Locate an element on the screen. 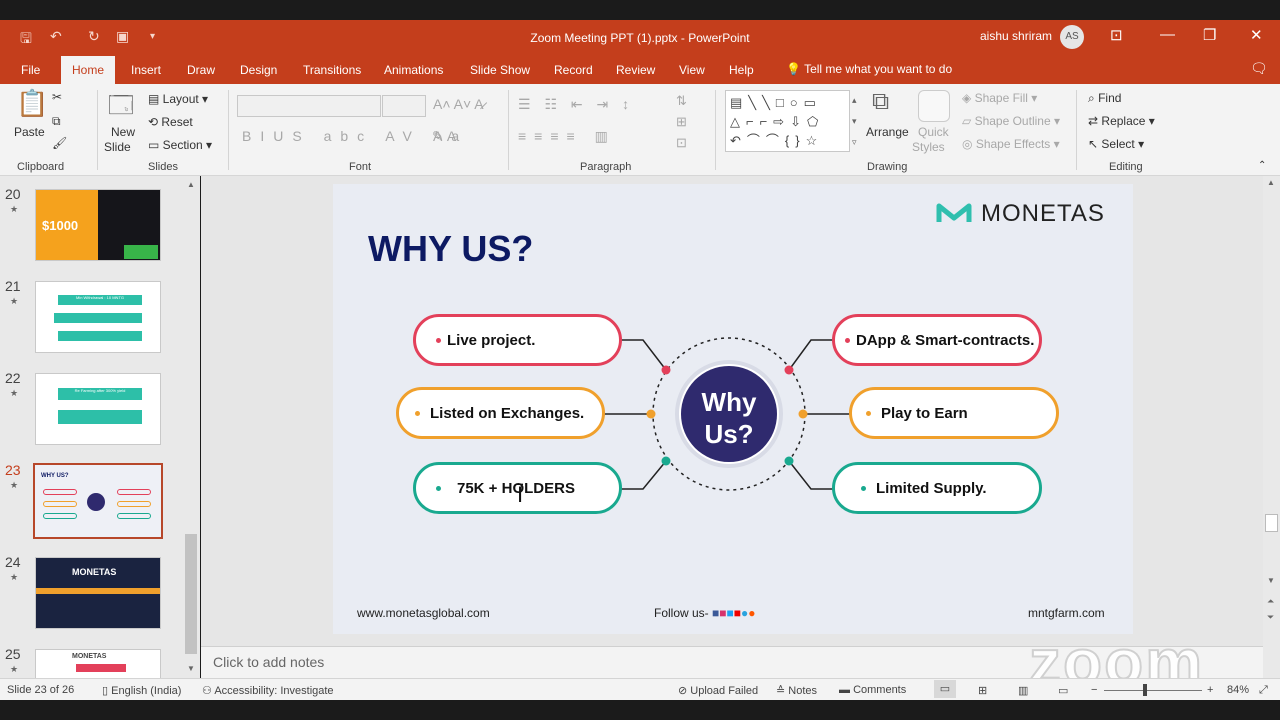  thumbnails-scrollbar: ▲ ▼ is located at coordinates (191, 427).